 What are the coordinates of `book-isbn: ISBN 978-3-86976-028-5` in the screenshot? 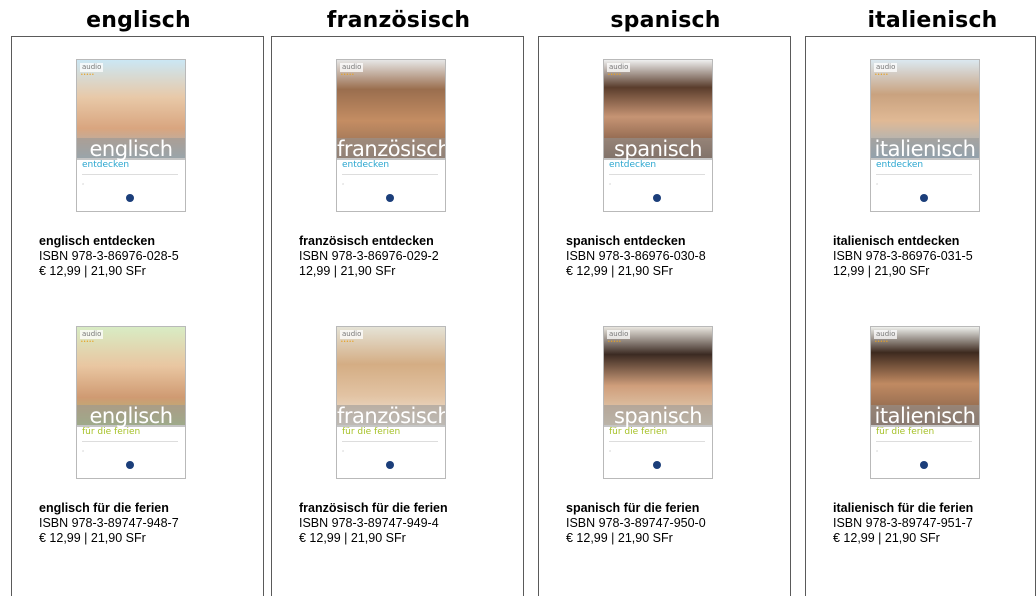 It's located at (109, 256).